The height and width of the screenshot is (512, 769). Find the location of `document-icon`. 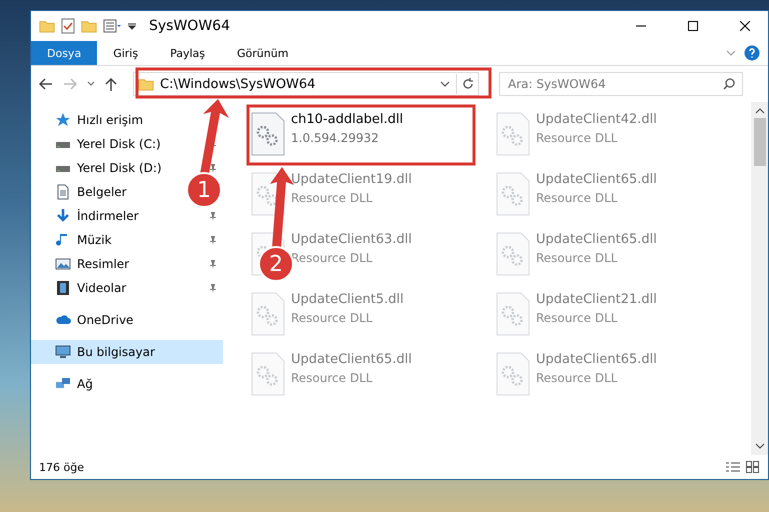

document-icon is located at coordinates (63, 192).